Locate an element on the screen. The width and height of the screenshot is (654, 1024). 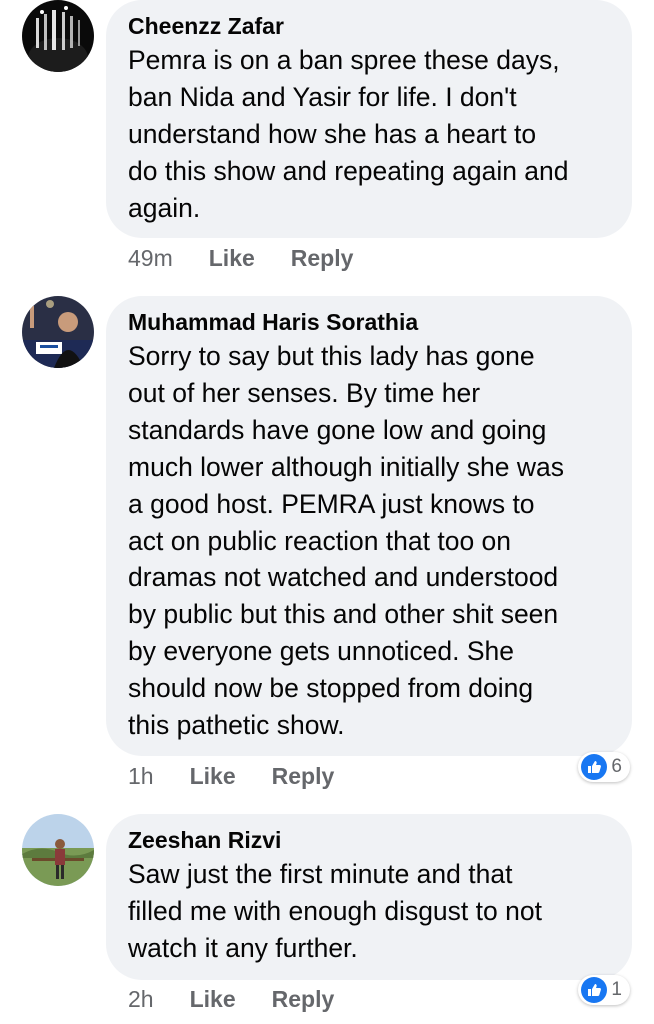
comment-author: Cheenzz Zafar is located at coordinates (370, 26).